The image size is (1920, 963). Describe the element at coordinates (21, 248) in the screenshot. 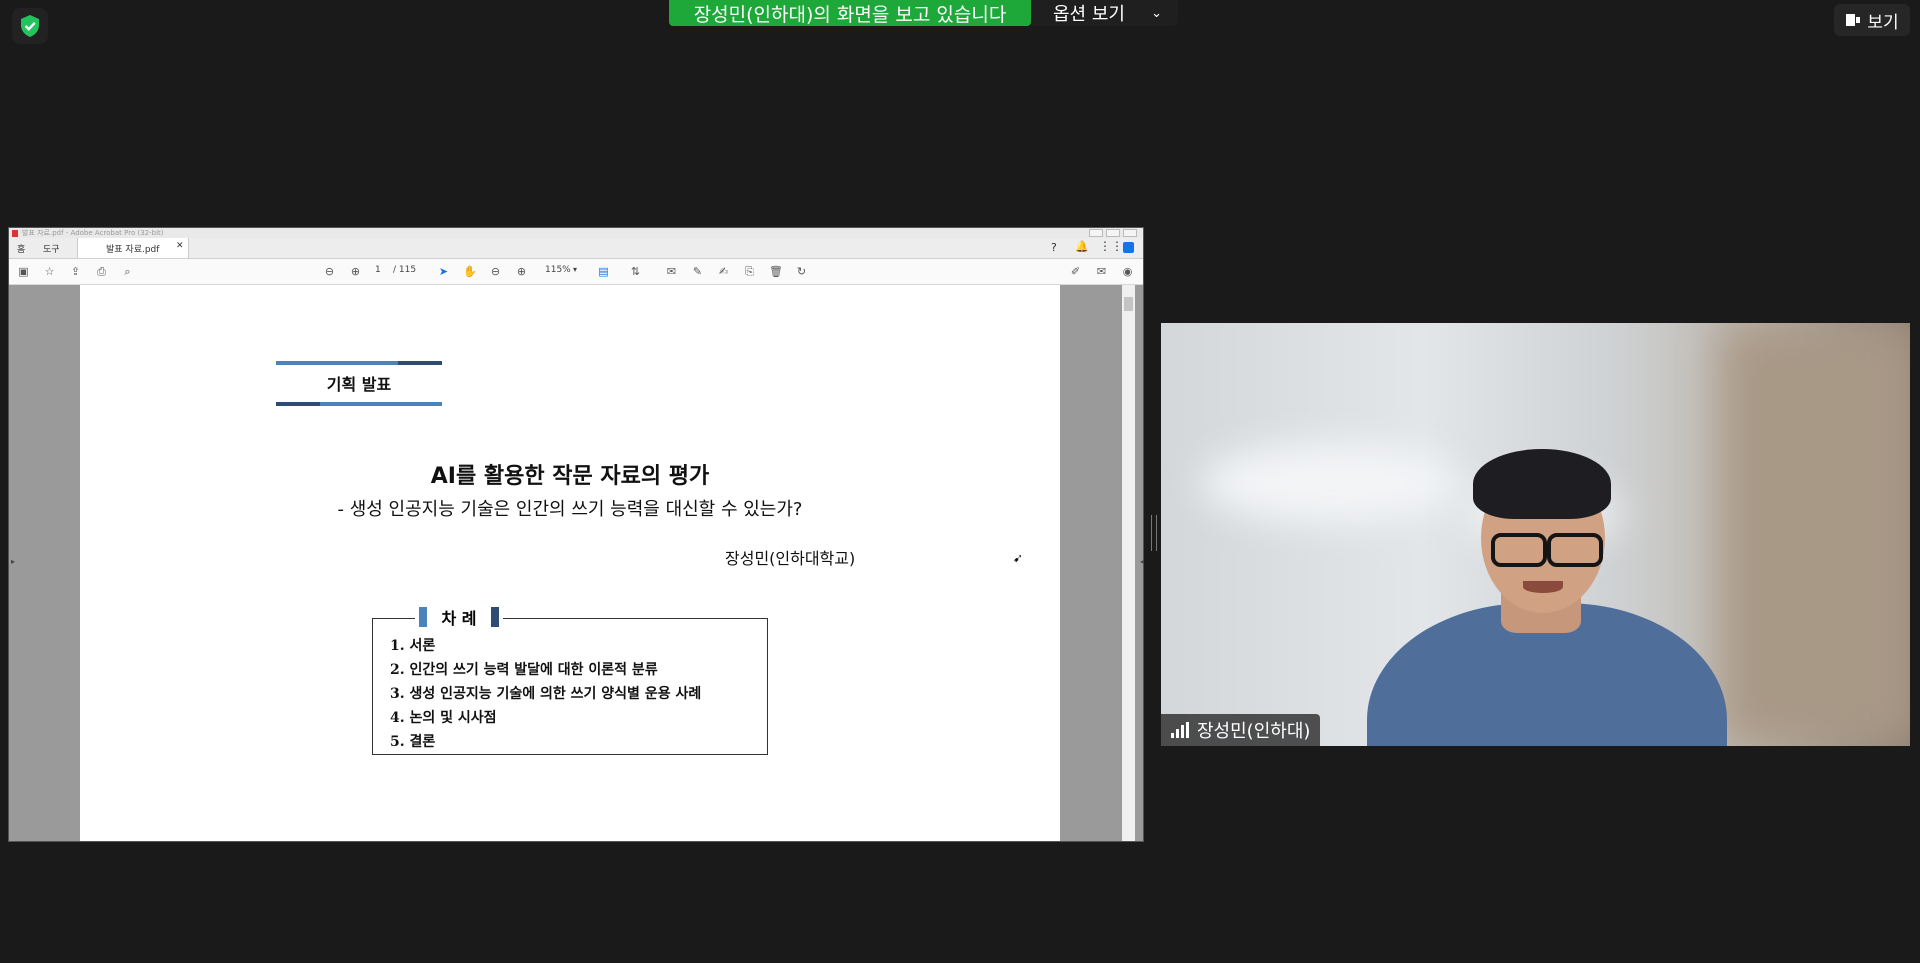

I see `nav-home: 홈` at that location.